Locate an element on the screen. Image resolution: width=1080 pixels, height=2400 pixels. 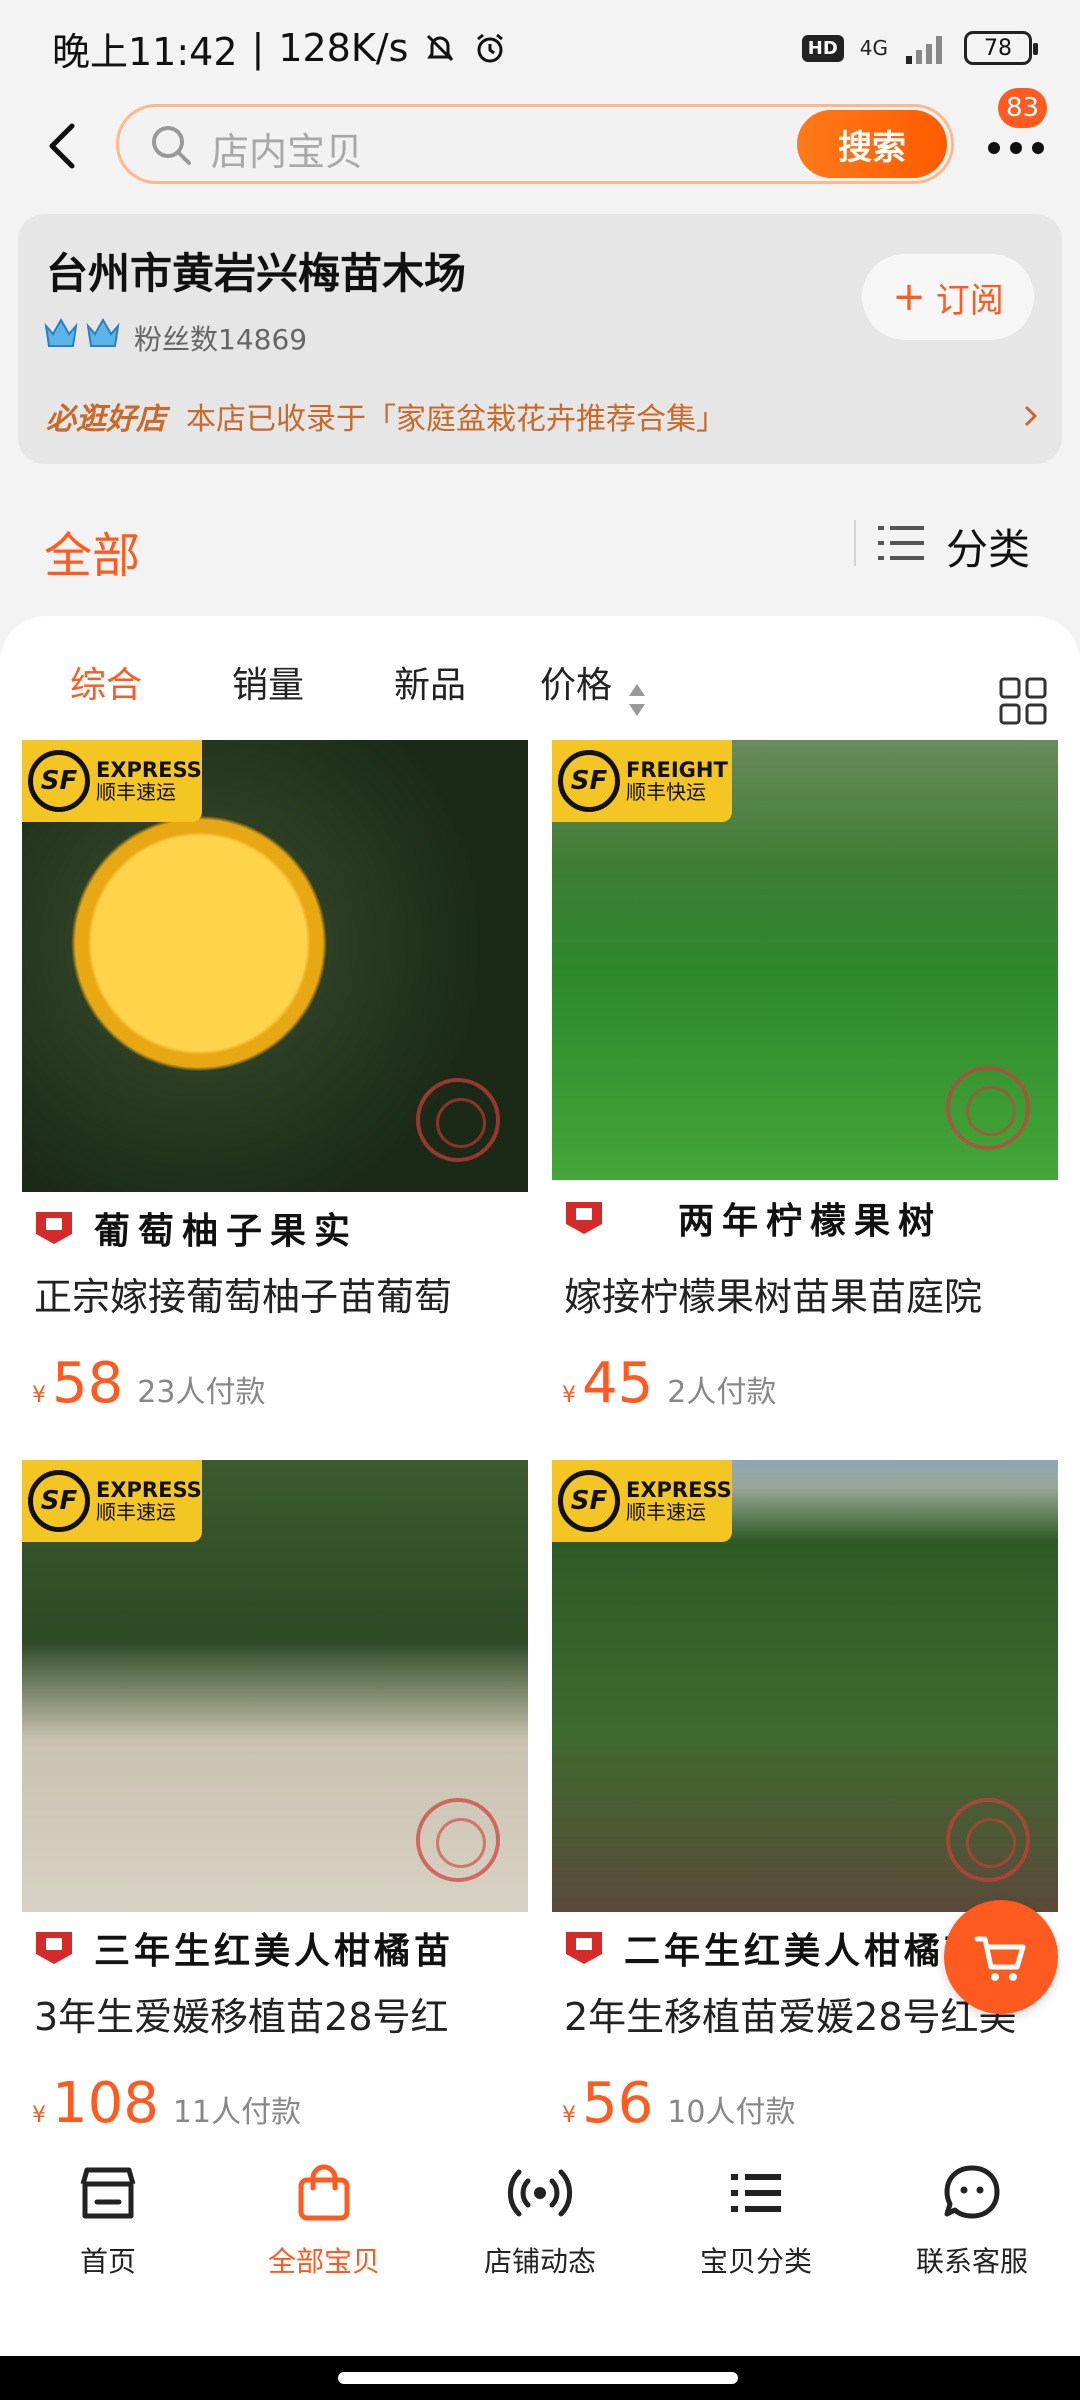
fans-count: 粉丝数14869 is located at coordinates (221, 339).